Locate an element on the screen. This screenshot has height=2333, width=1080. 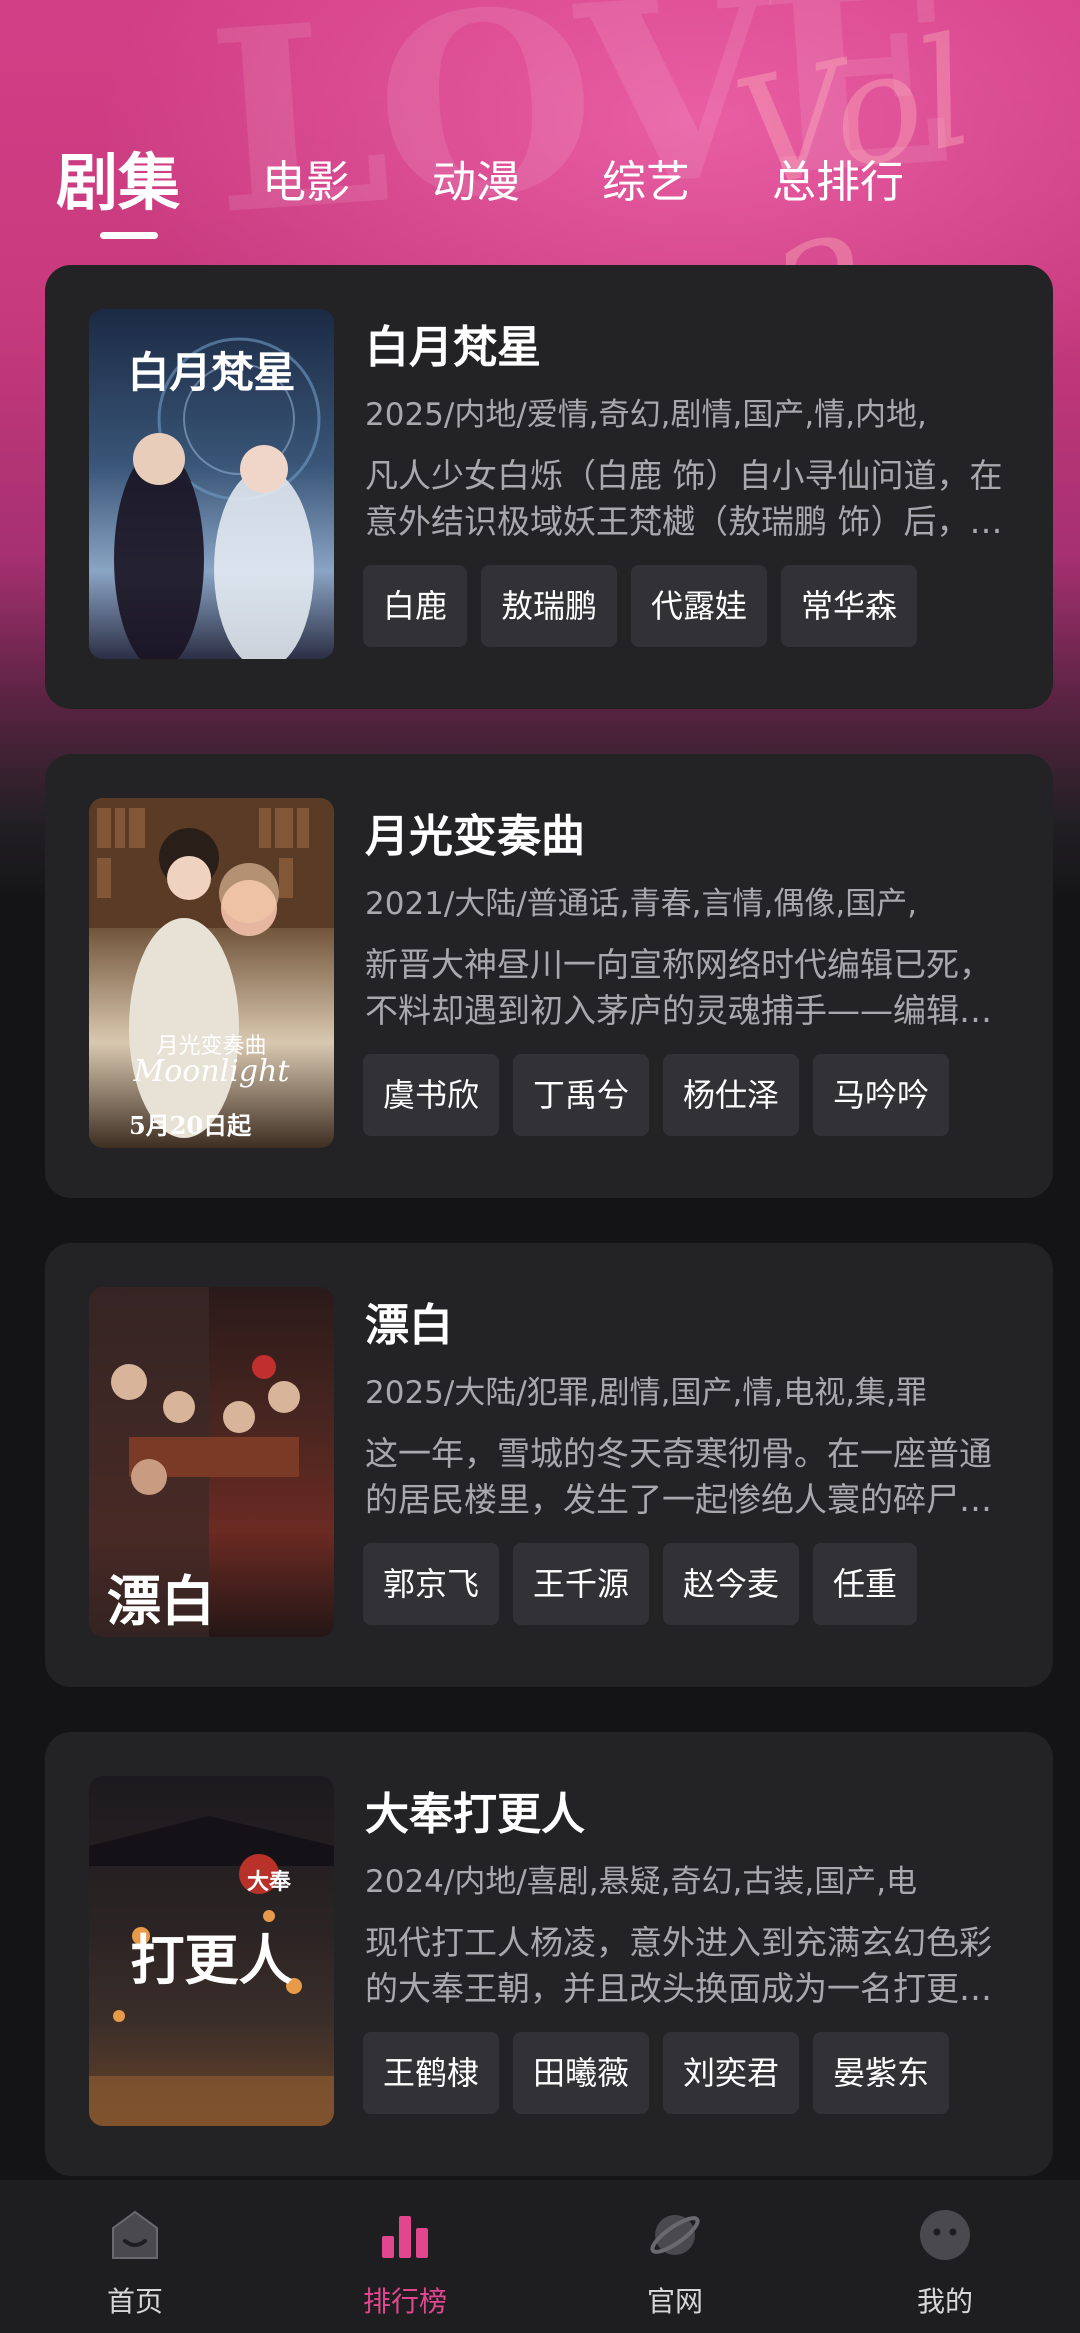
poster-subtitle: 大奉 is located at coordinates (269, 1882).